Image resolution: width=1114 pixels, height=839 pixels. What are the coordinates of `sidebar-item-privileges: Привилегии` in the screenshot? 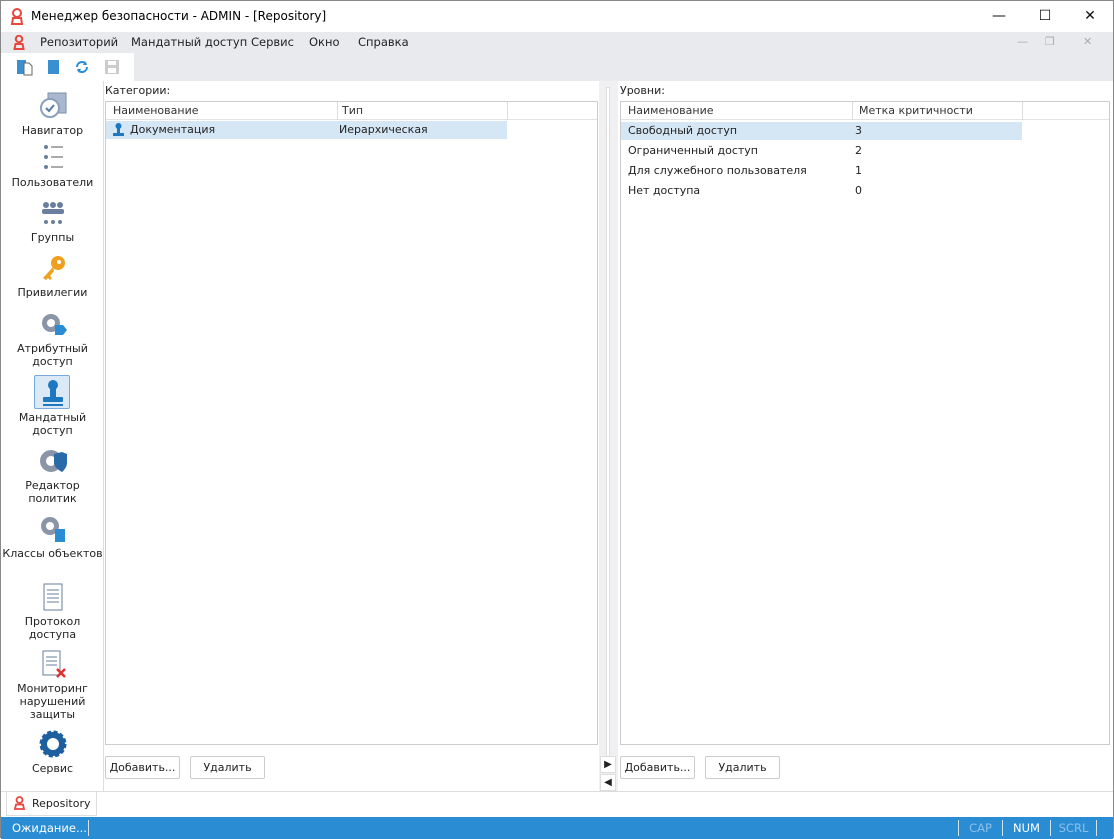 It's located at (52, 276).